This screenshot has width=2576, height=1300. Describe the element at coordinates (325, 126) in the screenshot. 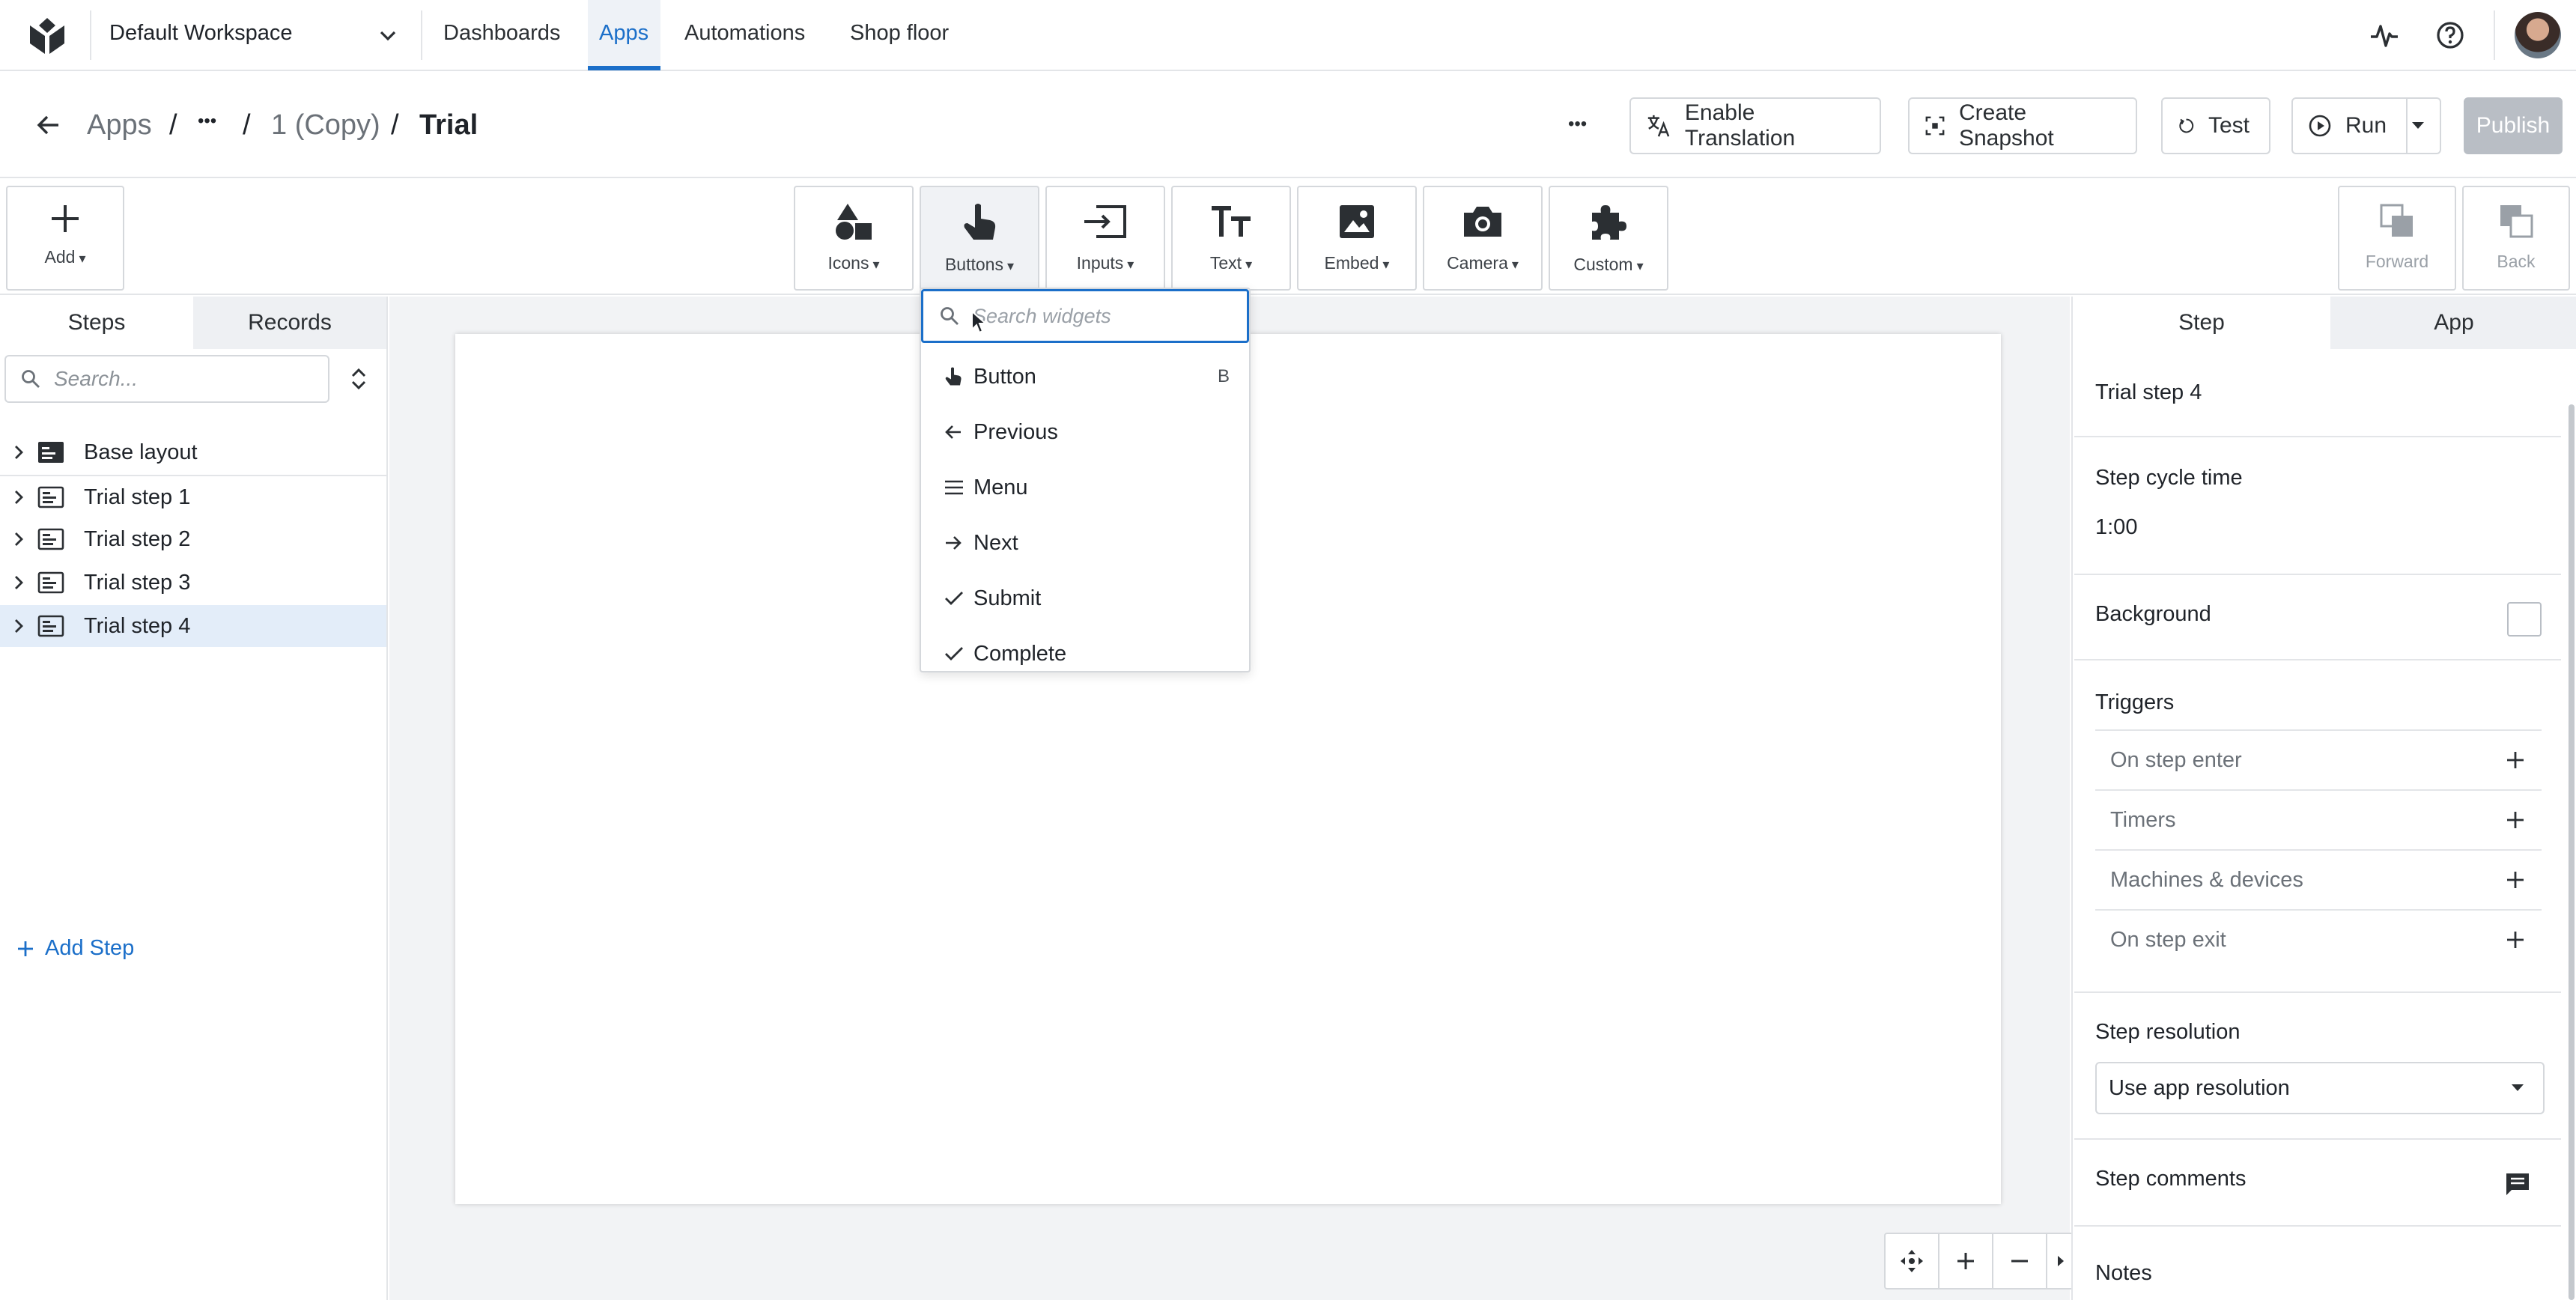

I see `breadcrumb-parent: 1 (Copy)` at that location.